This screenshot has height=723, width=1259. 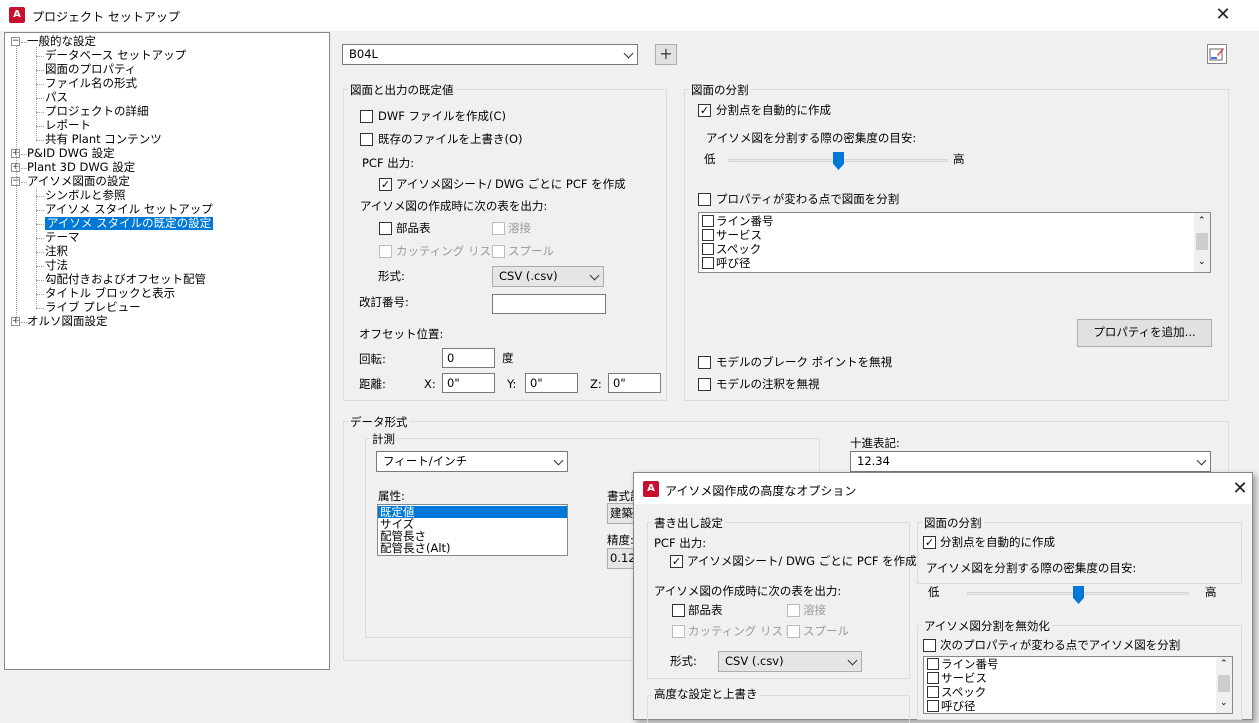 I want to click on style-select-value: B04L, so click(x=363, y=54).